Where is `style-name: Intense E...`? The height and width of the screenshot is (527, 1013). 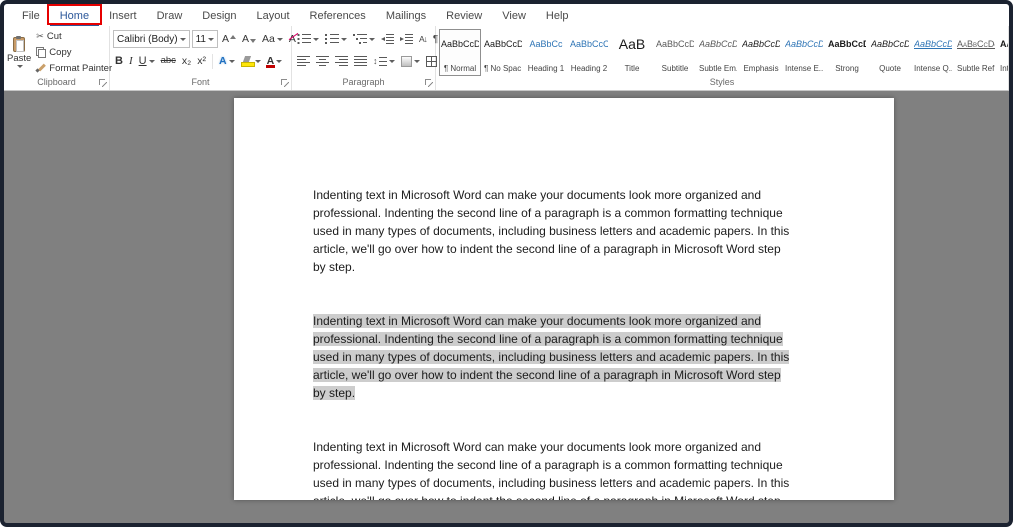 style-name: Intense E... is located at coordinates (804, 68).